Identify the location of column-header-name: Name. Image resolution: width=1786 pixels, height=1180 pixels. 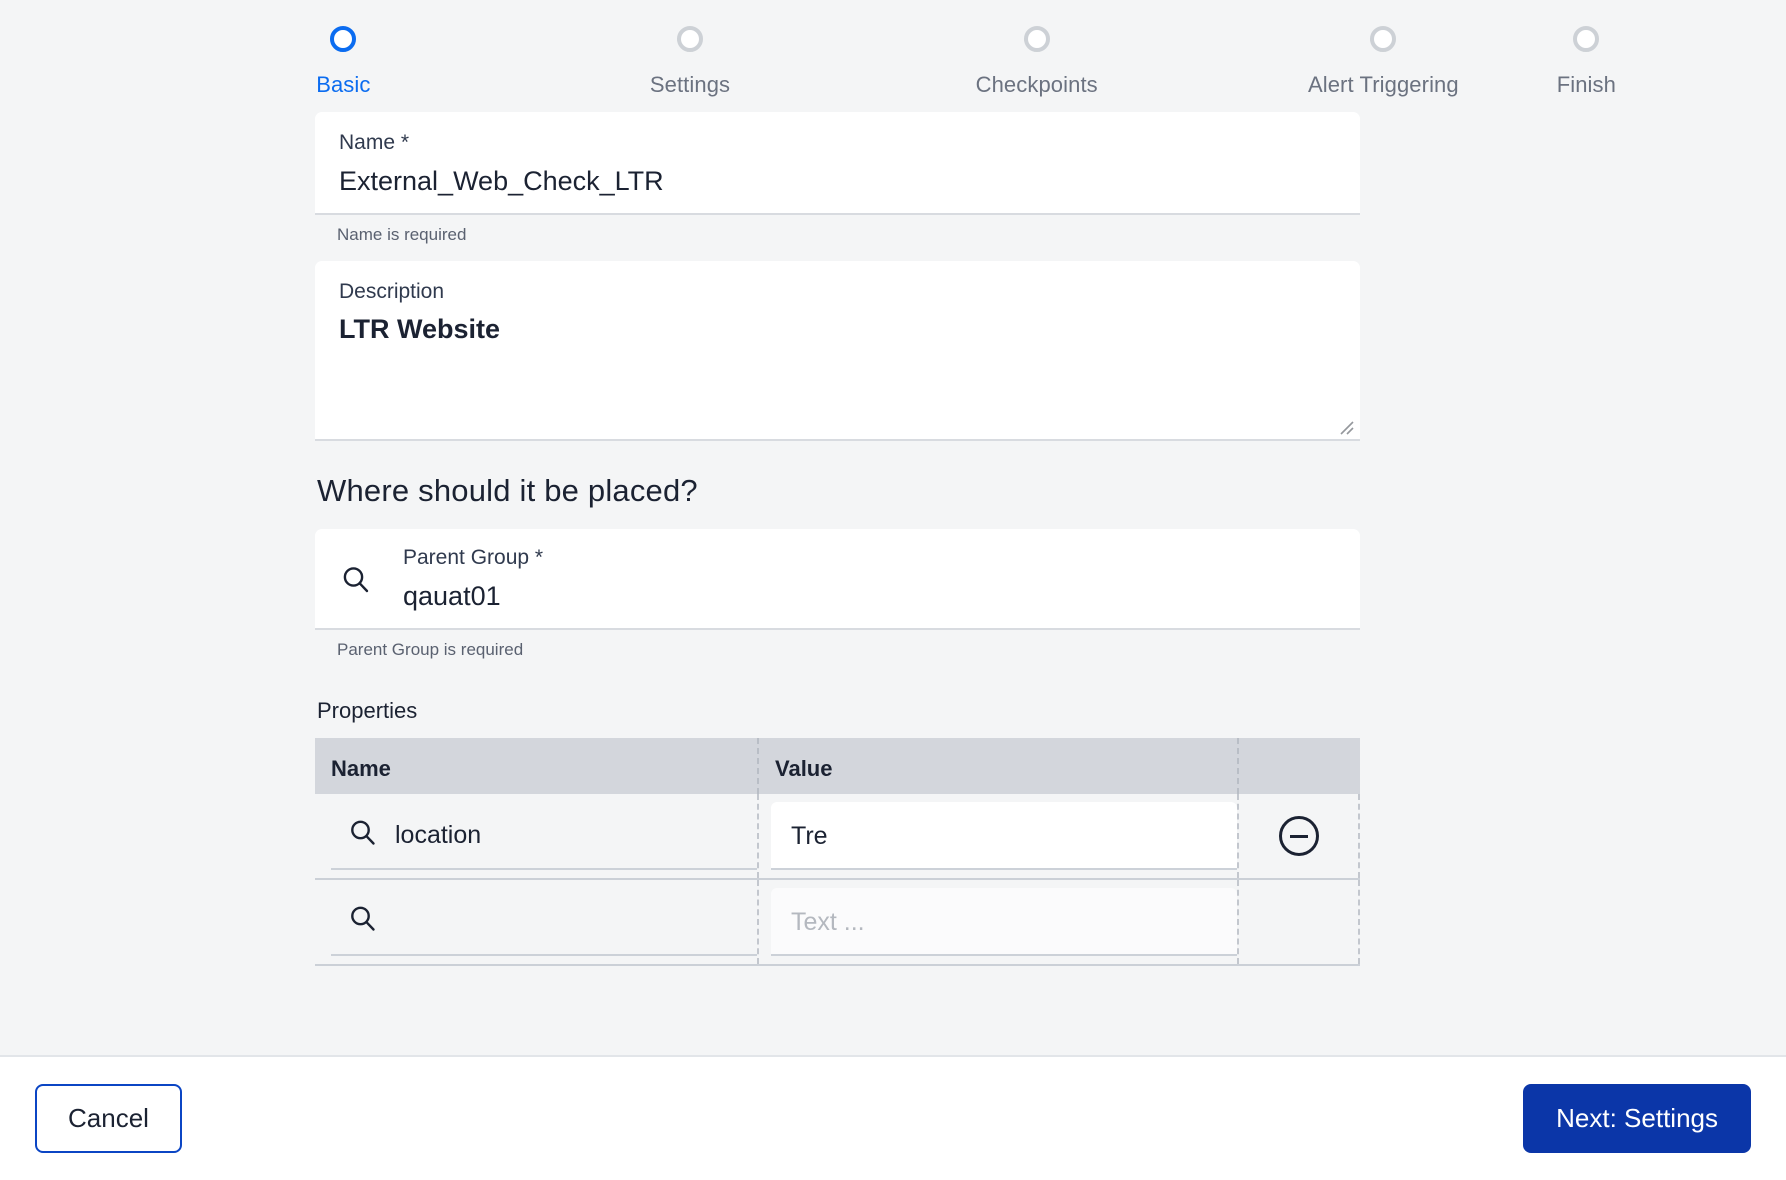
(536, 766).